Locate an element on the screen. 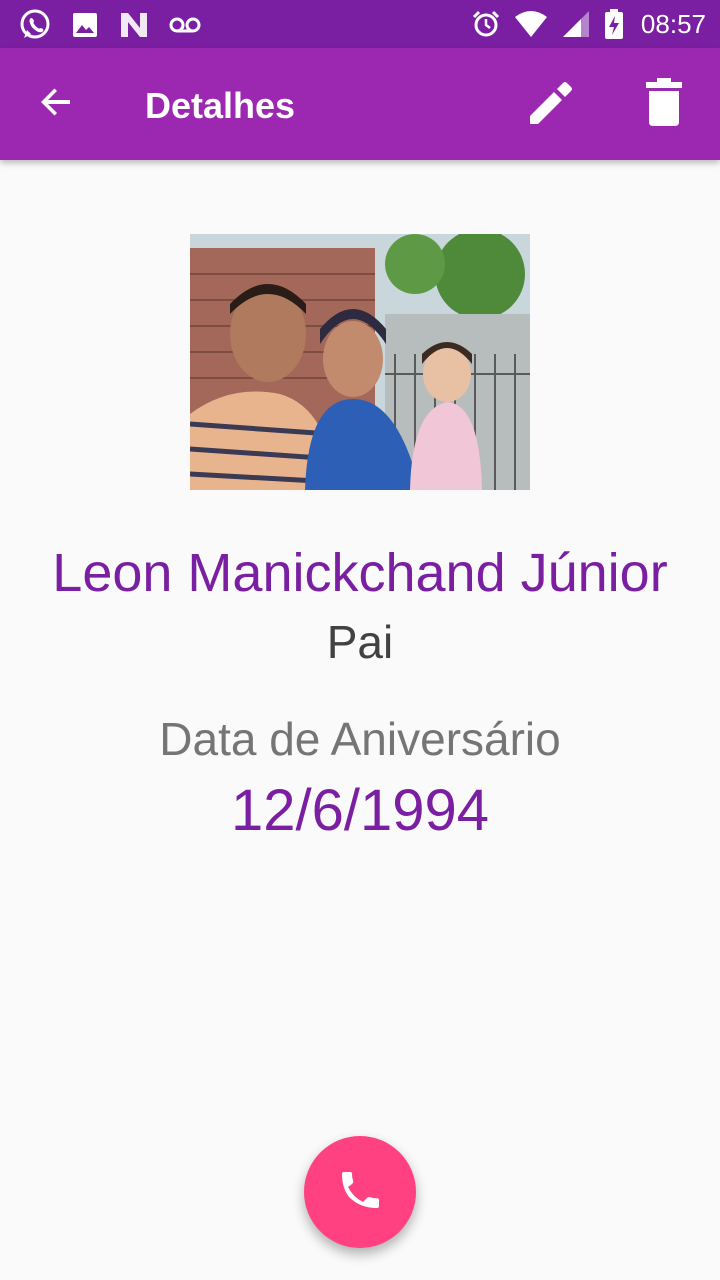 Image resolution: width=720 pixels, height=1280 pixels. status-bar-notifications is located at coordinates (110, 25).